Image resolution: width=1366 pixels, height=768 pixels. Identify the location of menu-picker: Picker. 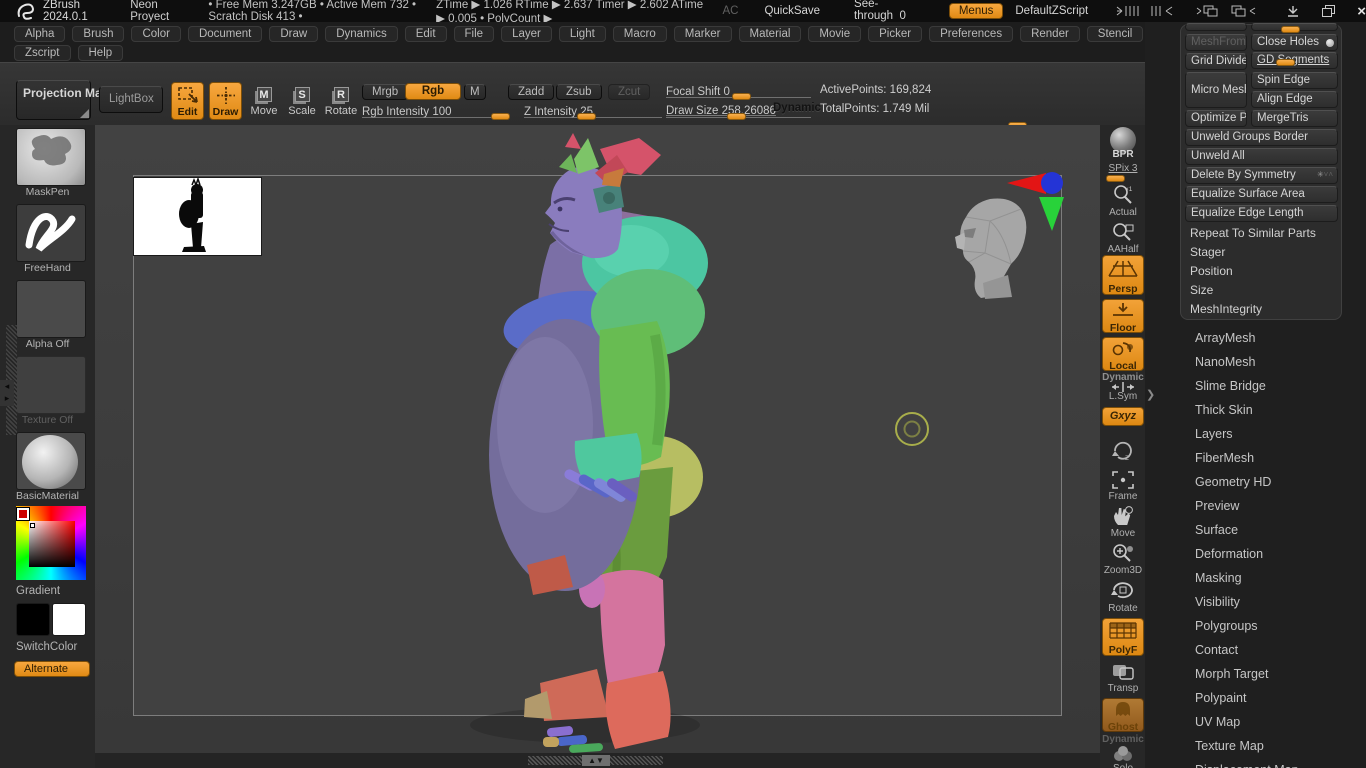
(895, 34).